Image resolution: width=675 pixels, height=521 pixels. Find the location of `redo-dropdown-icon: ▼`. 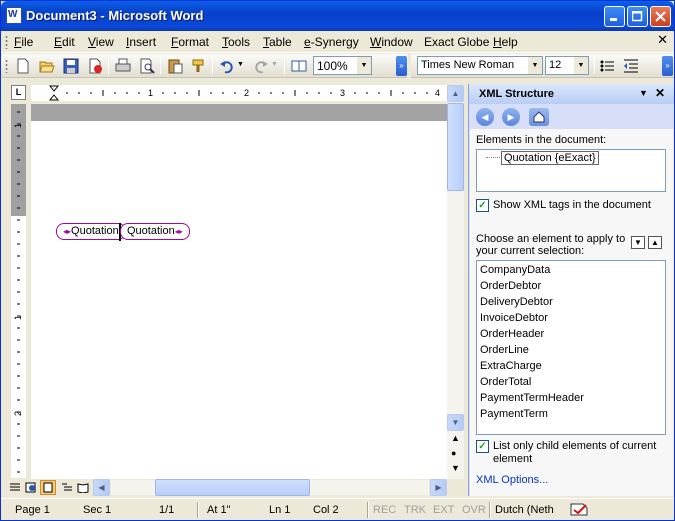

redo-dropdown-icon: ▼ is located at coordinates (274, 64).